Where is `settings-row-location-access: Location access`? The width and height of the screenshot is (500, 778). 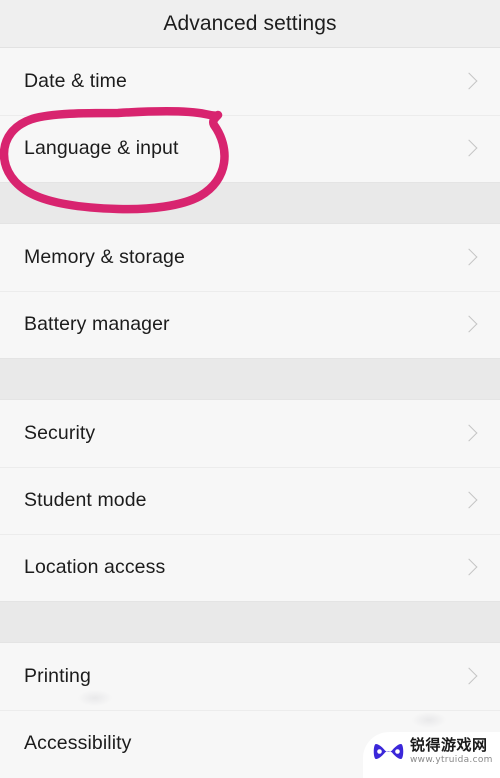 settings-row-location-access: Location access is located at coordinates (250, 567).